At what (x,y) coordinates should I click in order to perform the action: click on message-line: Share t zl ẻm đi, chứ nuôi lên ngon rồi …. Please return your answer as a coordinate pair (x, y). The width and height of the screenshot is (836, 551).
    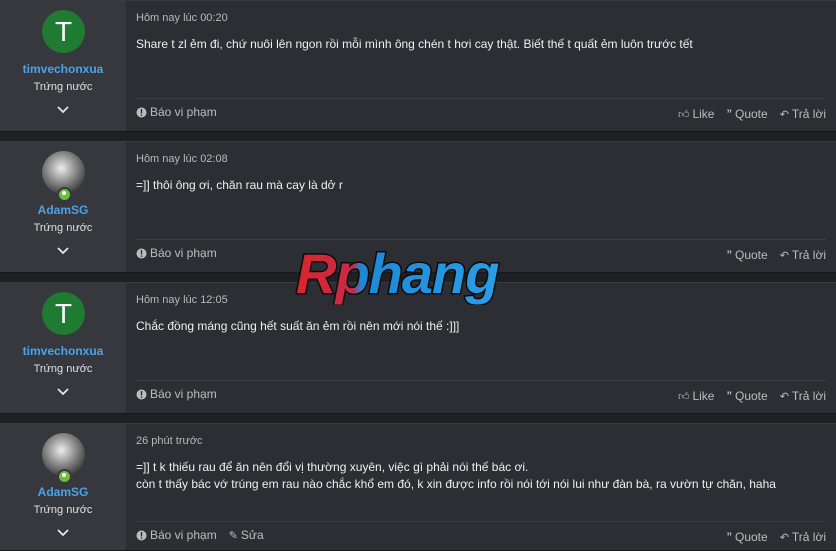
    Looking at the image, I should click on (414, 44).